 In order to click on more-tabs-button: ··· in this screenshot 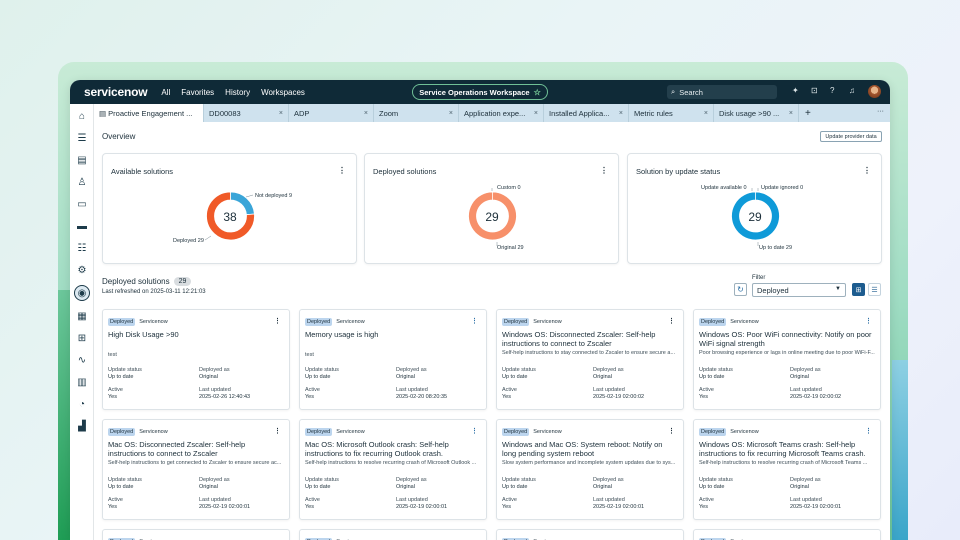, I will do `click(880, 111)`.